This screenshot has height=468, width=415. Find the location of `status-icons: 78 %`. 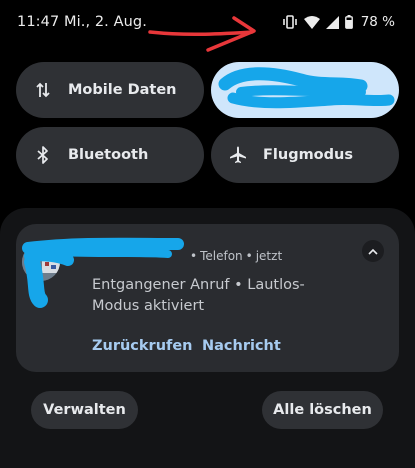

status-icons: 78 % is located at coordinates (338, 22).